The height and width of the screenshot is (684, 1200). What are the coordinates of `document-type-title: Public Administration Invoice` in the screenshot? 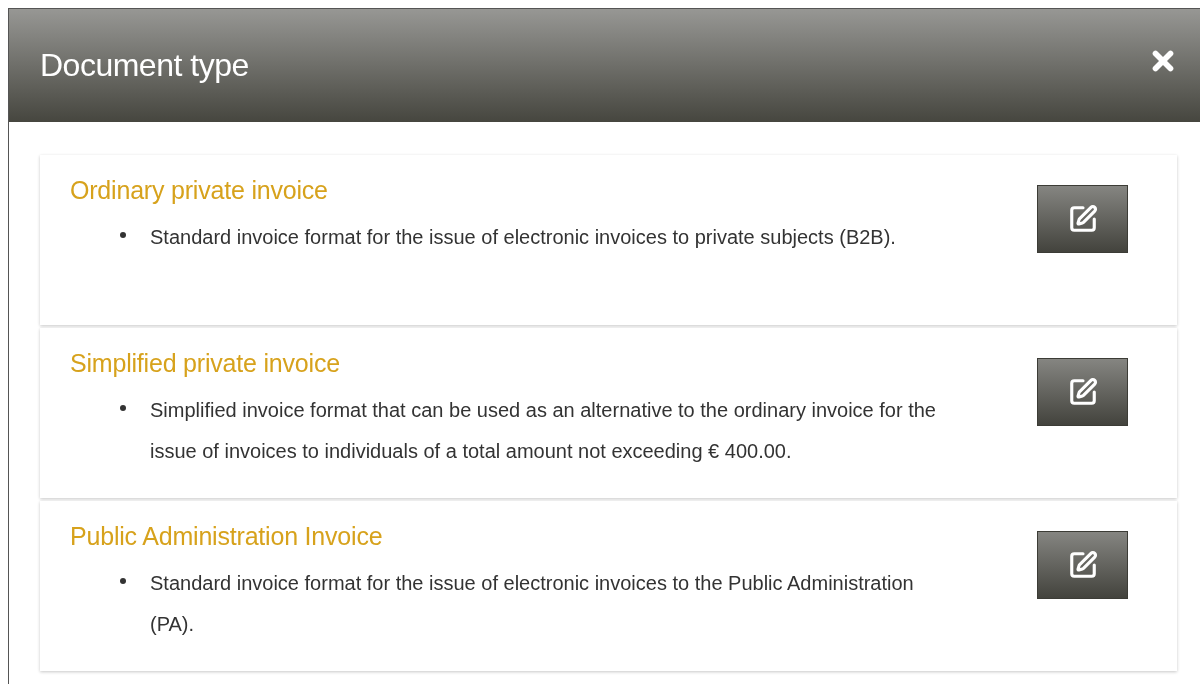 It's located at (227, 536).